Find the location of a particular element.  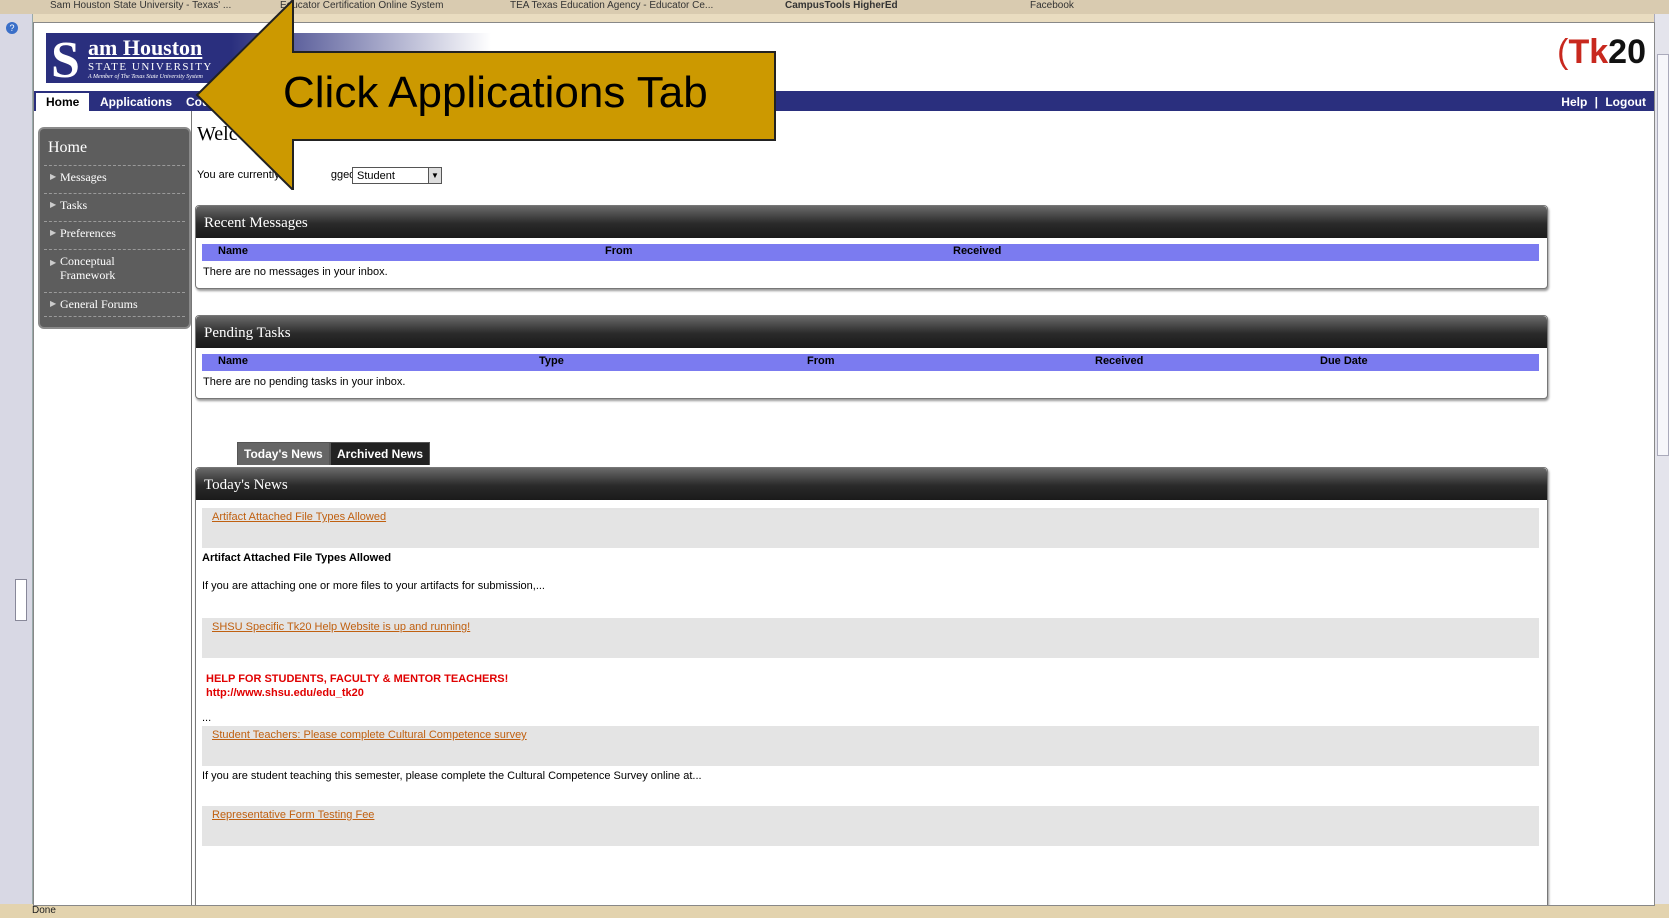

news-link: Representative Form Testing Fee is located at coordinates (293, 815).